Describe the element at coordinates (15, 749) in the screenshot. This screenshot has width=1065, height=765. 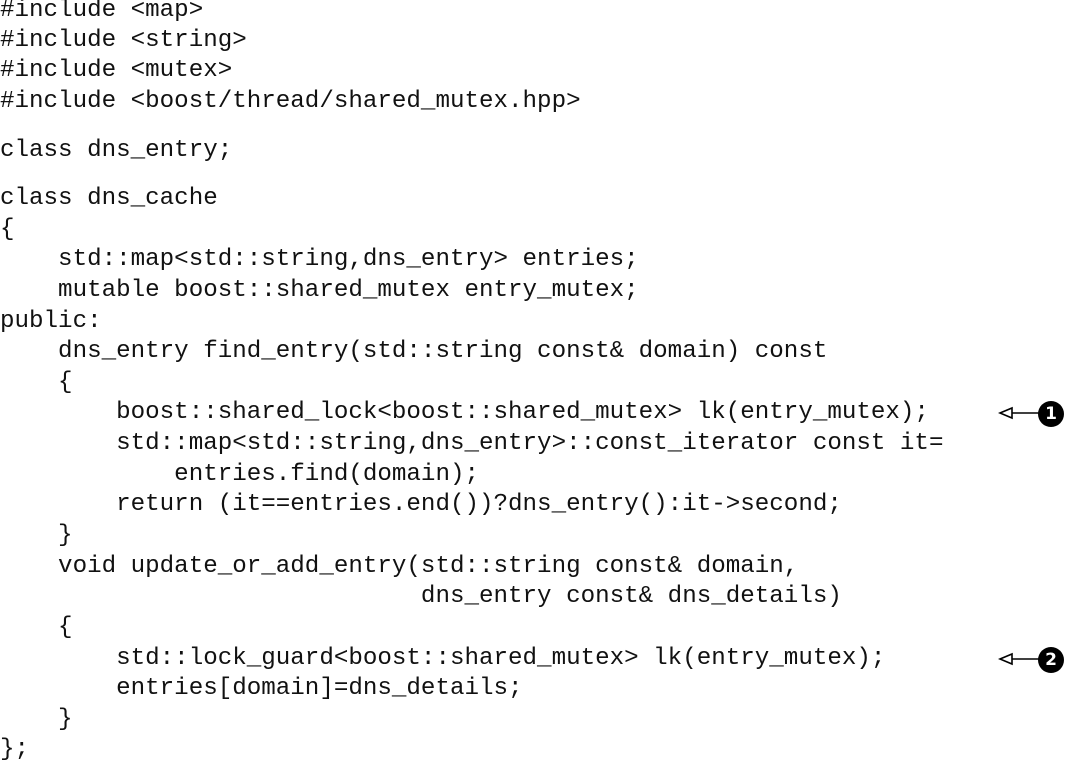
I see `code-line: };` at that location.